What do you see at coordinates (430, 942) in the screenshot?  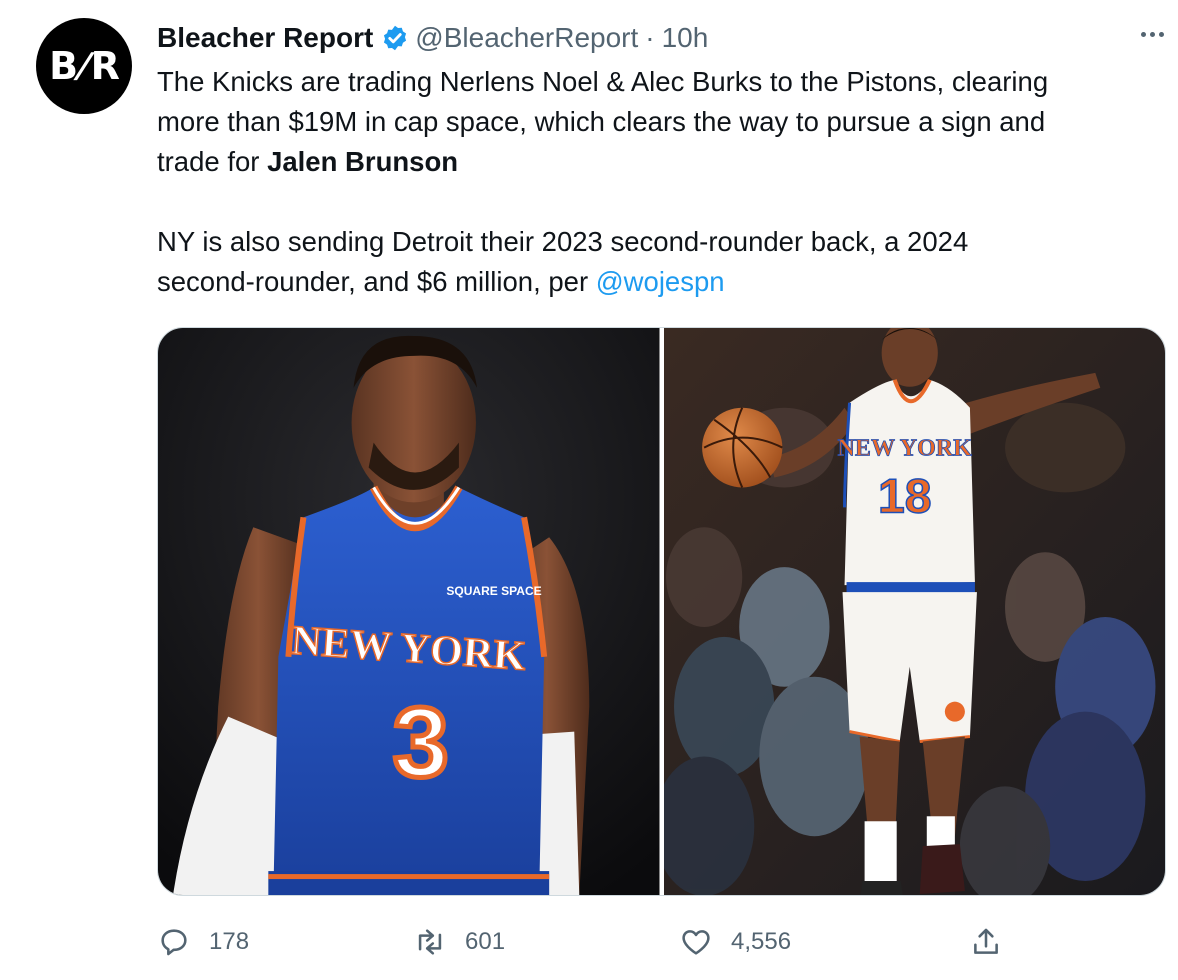 I see `retweet-icon` at bounding box center [430, 942].